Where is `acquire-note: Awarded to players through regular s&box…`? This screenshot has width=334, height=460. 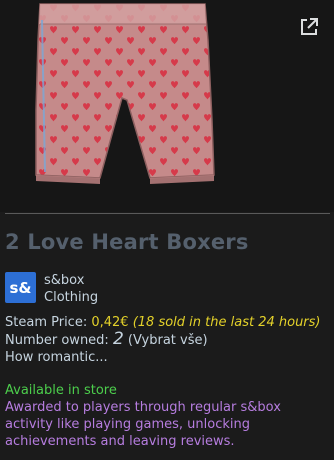 acquire-note: Awarded to players through regular s&box… is located at coordinates (143, 424).